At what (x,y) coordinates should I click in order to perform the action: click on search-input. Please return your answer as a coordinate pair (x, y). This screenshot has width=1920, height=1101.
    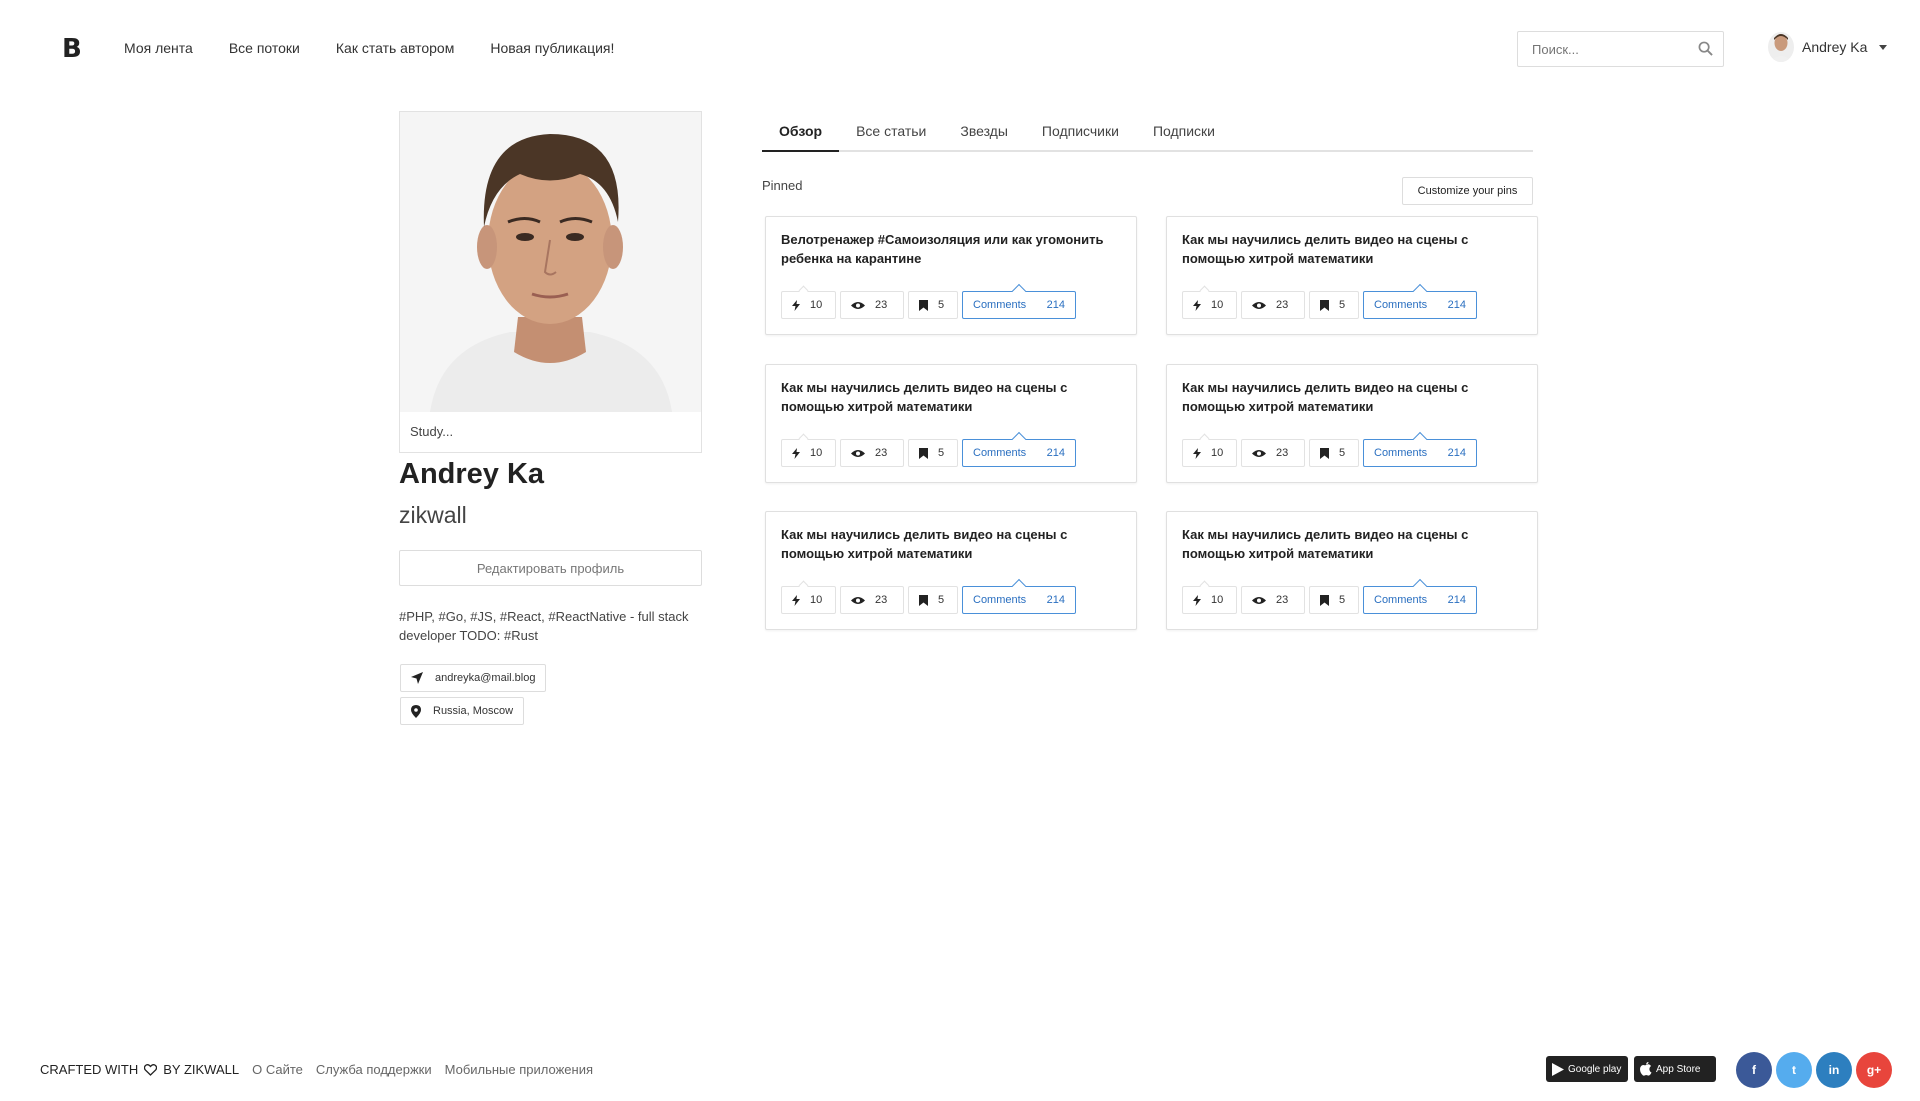
    Looking at the image, I should click on (1603, 49).